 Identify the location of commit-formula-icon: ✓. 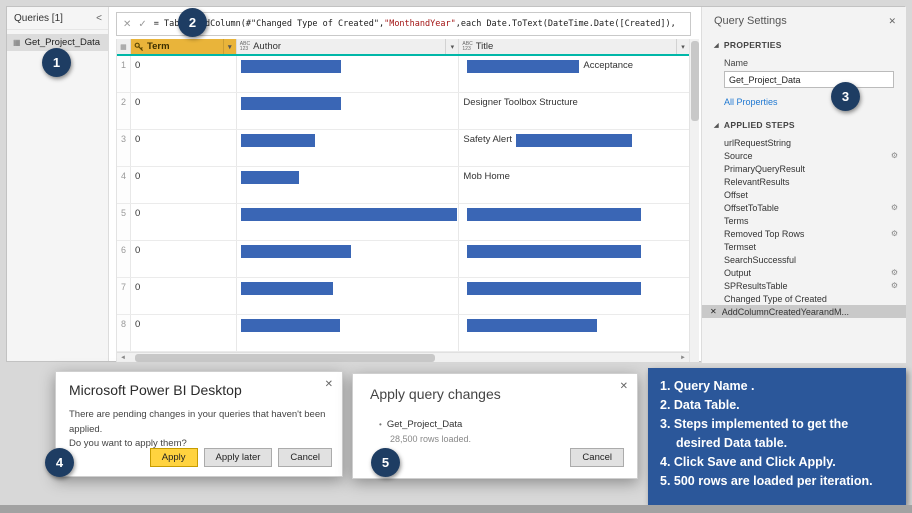
(142, 24).